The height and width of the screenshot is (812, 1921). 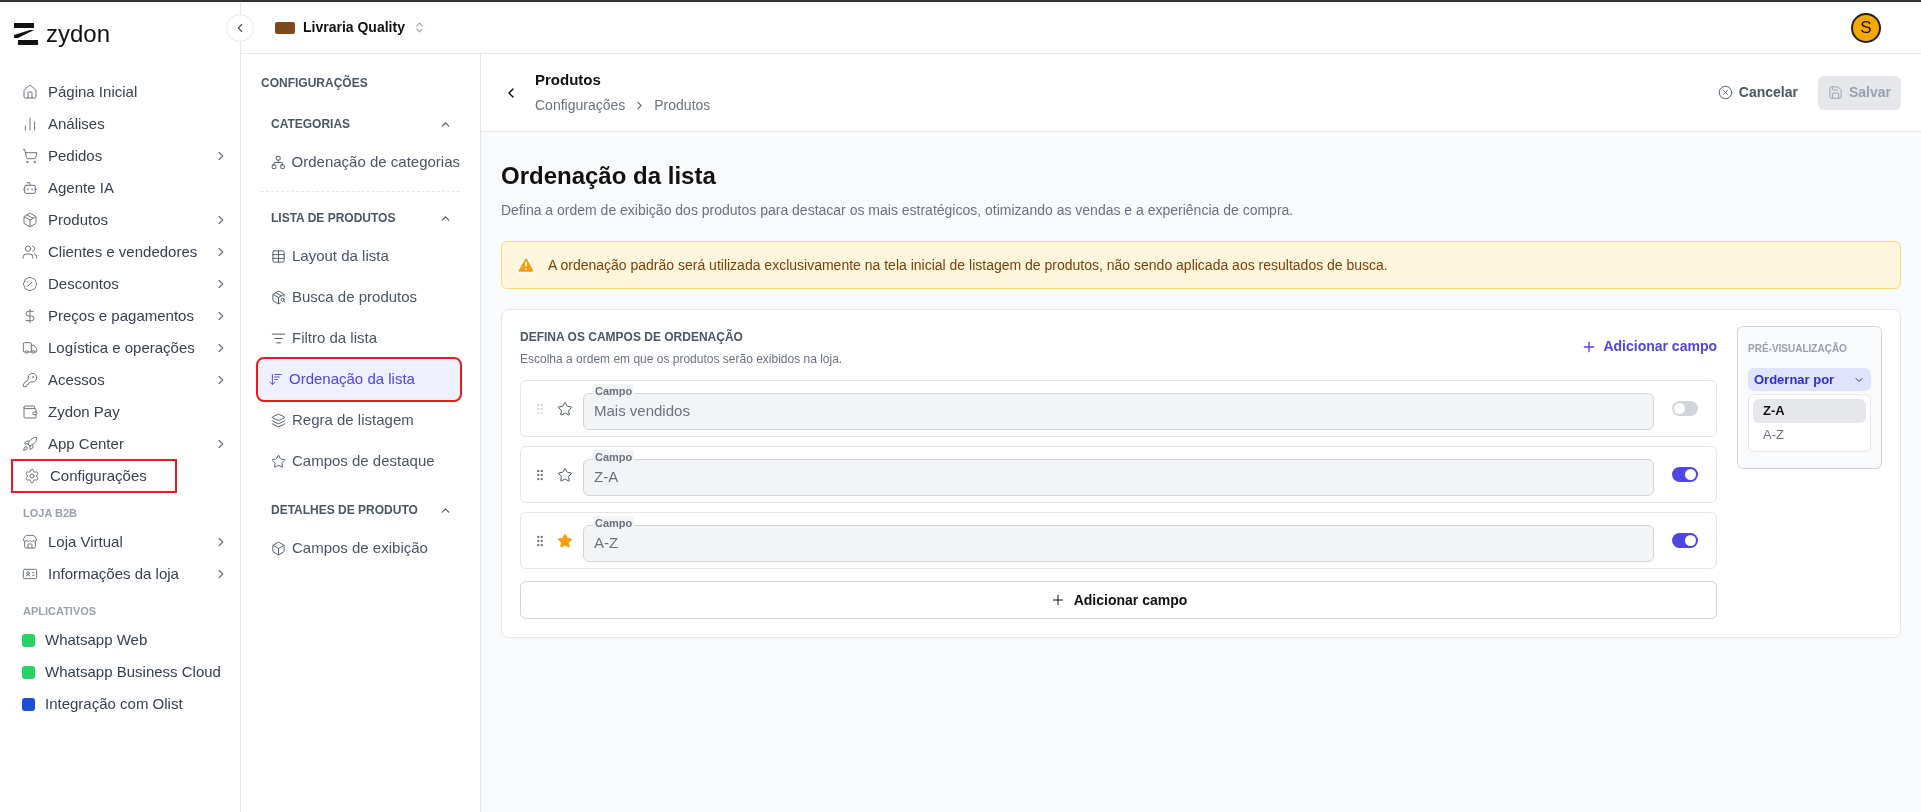 I want to click on page-title: Ordenação da lista, so click(x=609, y=176).